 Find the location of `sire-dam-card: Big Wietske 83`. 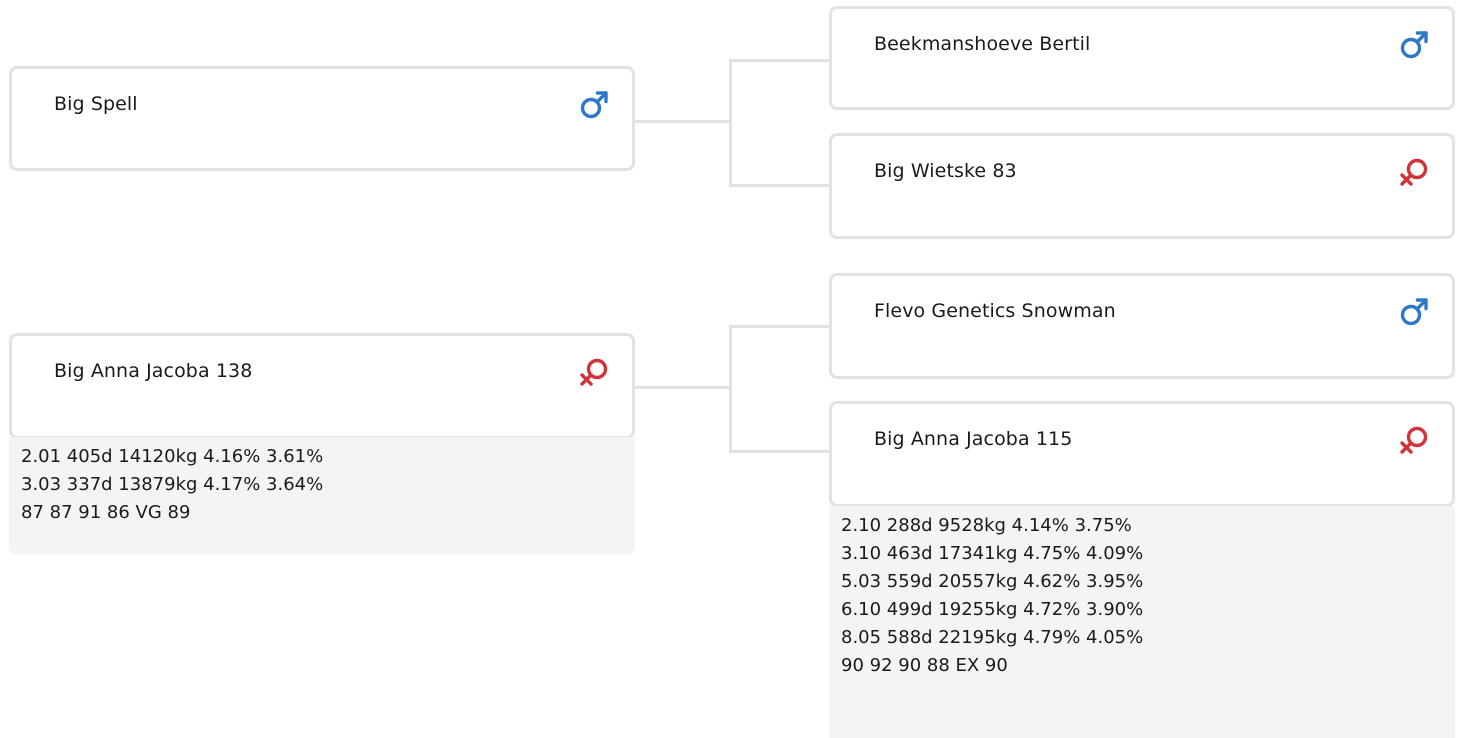

sire-dam-card: Big Wietske 83 is located at coordinates (1142, 186).